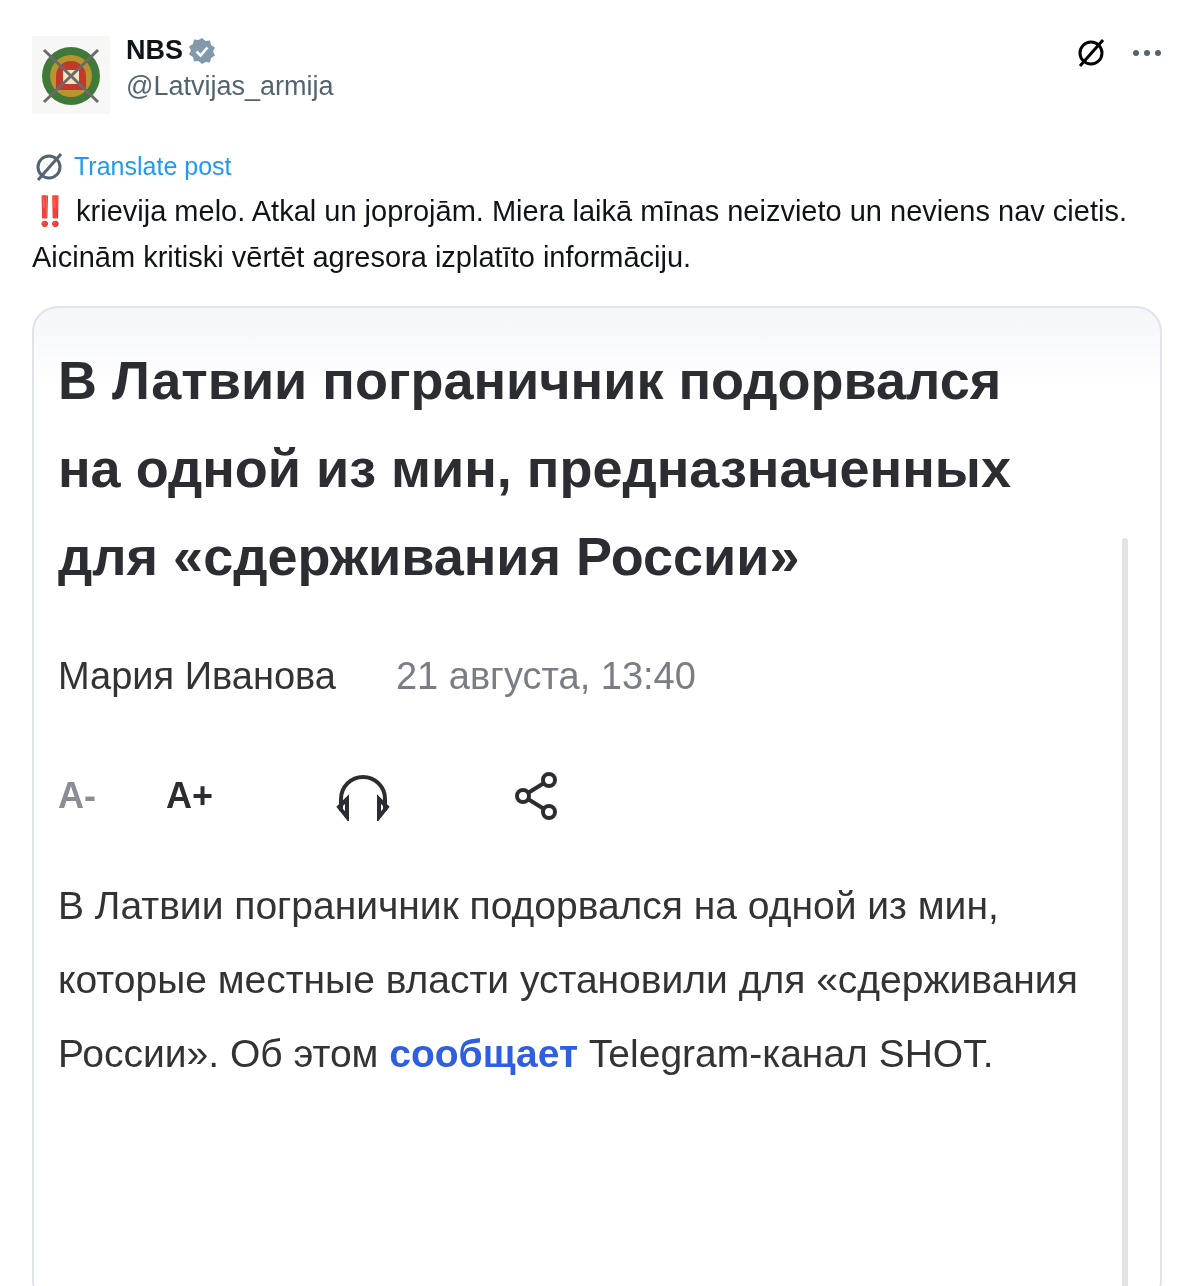 This screenshot has height=1286, width=1188. I want to click on more-icon, so click(1147, 53).